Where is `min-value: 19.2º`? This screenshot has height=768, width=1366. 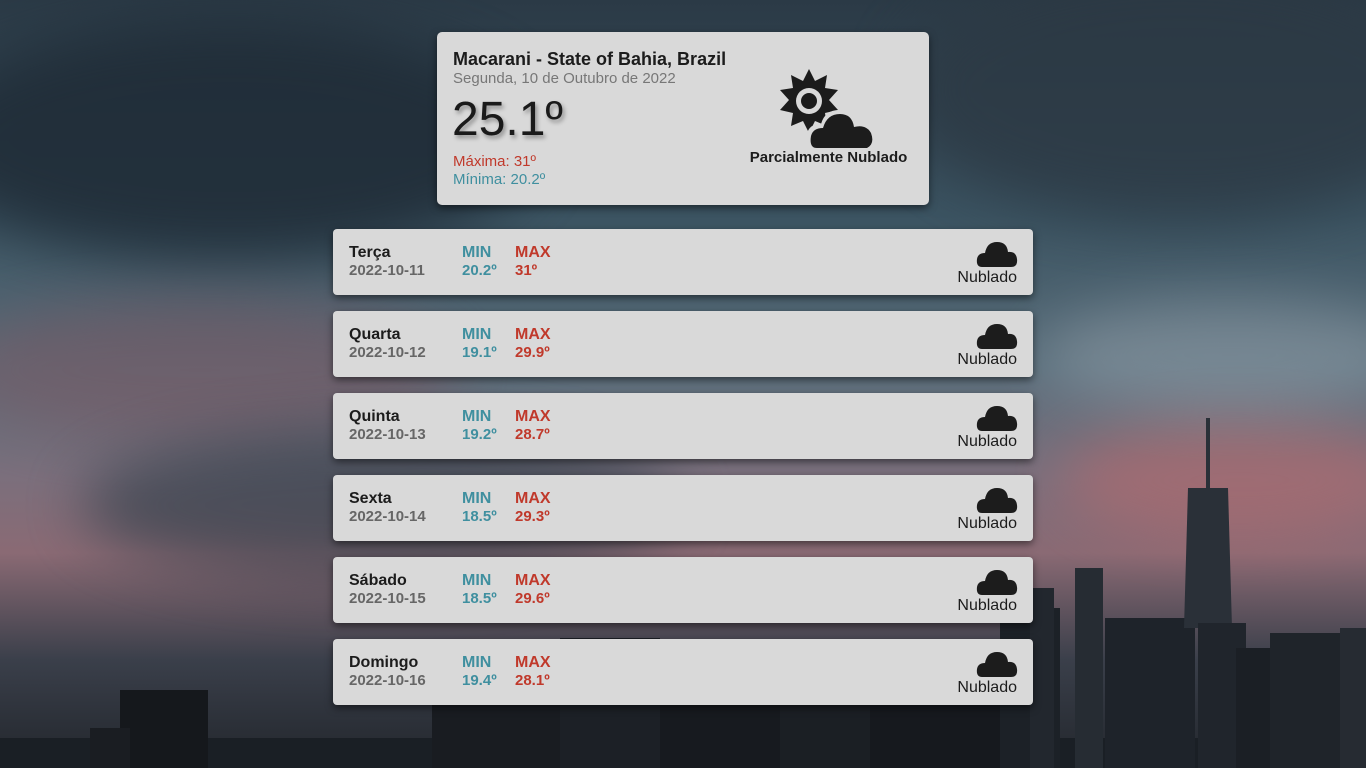
min-value: 19.2º is located at coordinates (479, 434).